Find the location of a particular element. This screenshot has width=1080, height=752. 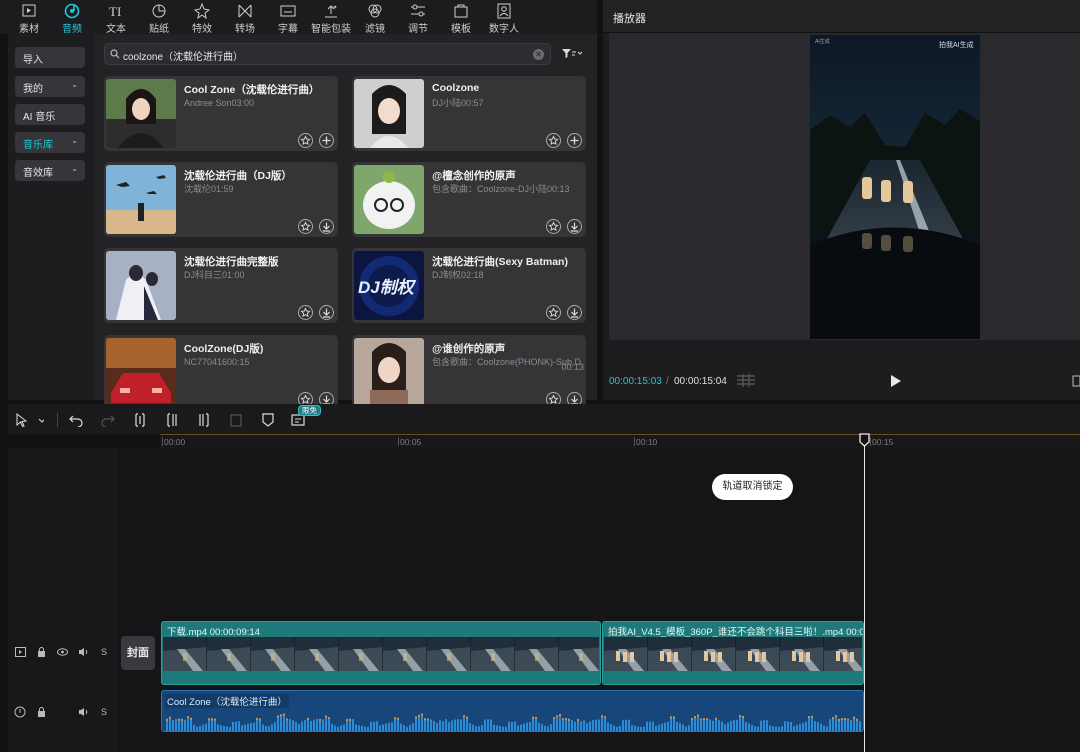

track-subtitle: 包含歌曲：Coolzone-DJ小陆00:13 is located at coordinates (501, 189).